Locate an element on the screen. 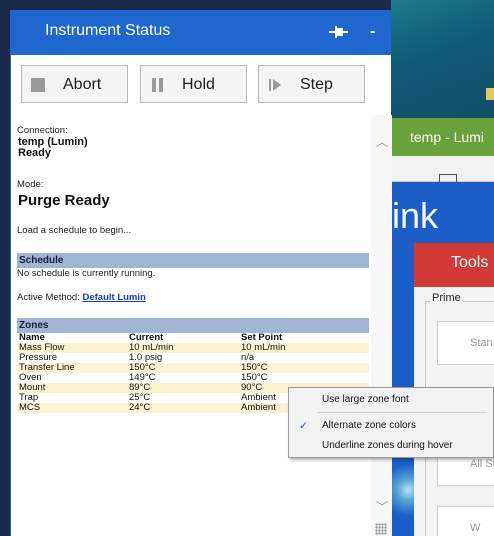 The height and width of the screenshot is (536, 494). active-method-label: Active Method: is located at coordinates (48, 297).